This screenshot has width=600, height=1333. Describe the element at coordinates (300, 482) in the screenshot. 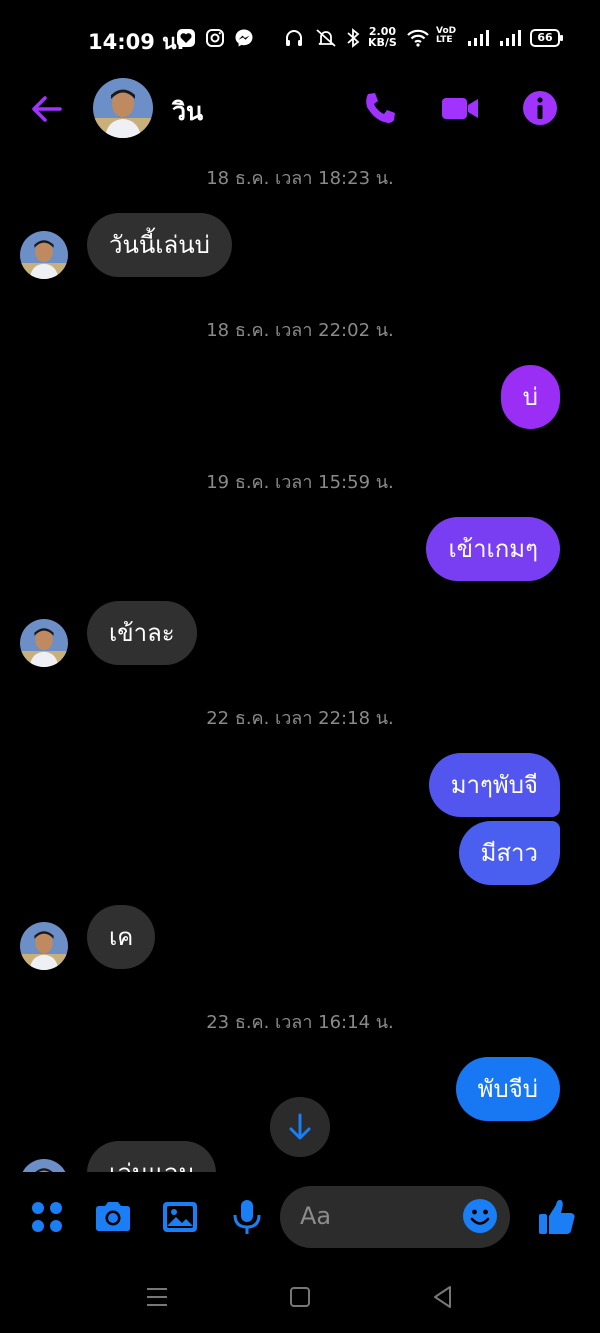

I see `timestamp: 19 ธ.ค. เวลา 15:59 น.` at that location.